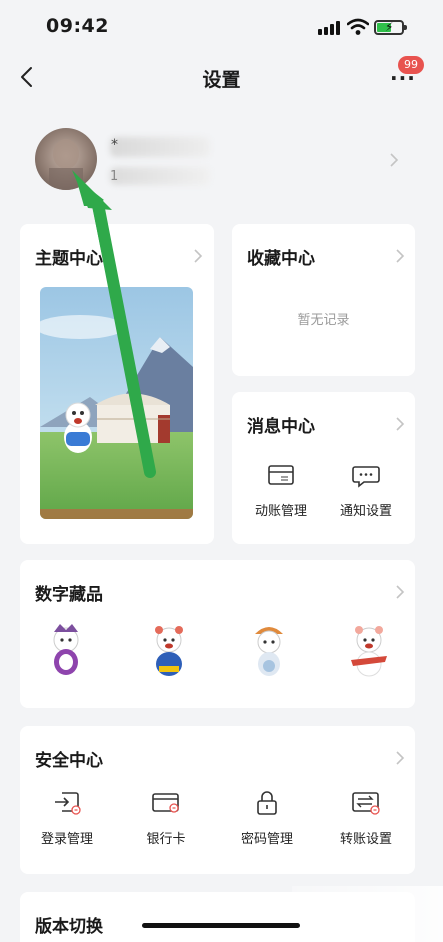  I want to click on password-management-label: 密码管理, so click(266, 839).